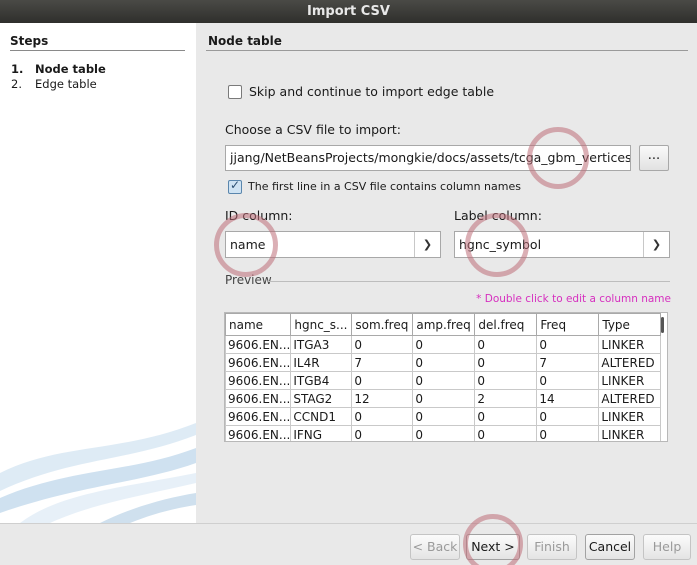 The height and width of the screenshot is (565, 697). Describe the element at coordinates (498, 215) in the screenshot. I see `label-column-label: Label column:` at that location.